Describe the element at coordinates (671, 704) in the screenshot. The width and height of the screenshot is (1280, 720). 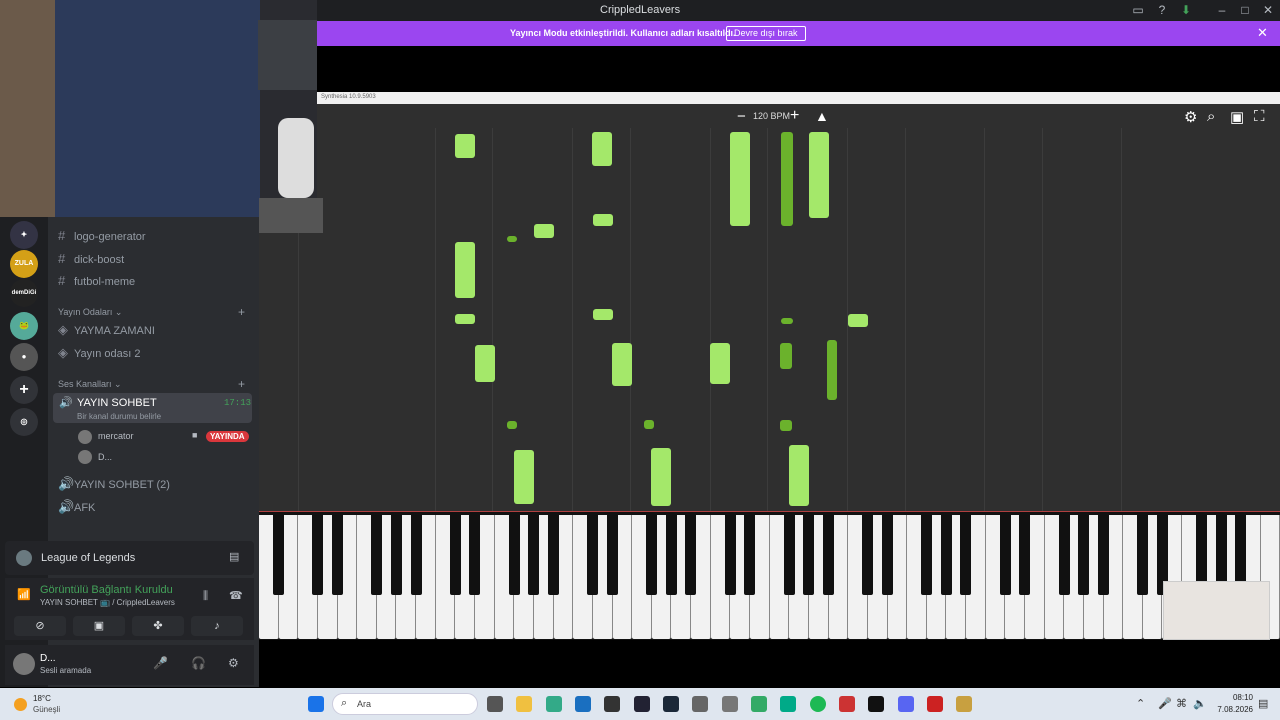
I see `steam-icon` at that location.